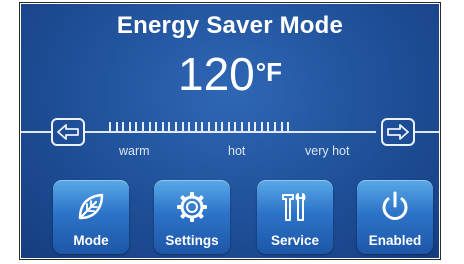 This screenshot has height=264, width=464. I want to click on settings-button-label: Settings, so click(192, 240).